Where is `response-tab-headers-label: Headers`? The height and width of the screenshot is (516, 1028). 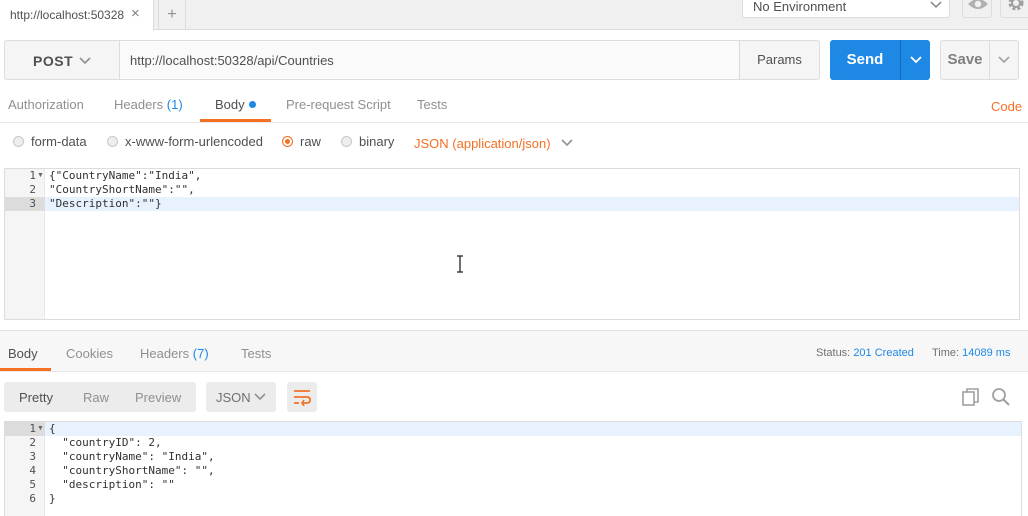
response-tab-headers-label: Headers is located at coordinates (165, 353).